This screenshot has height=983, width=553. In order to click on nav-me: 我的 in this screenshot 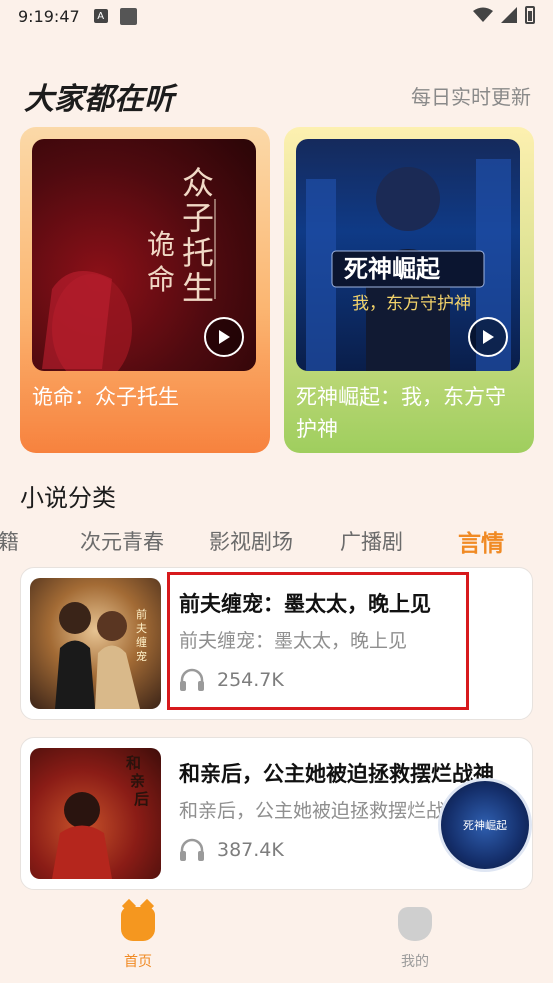, I will do `click(415, 939)`.